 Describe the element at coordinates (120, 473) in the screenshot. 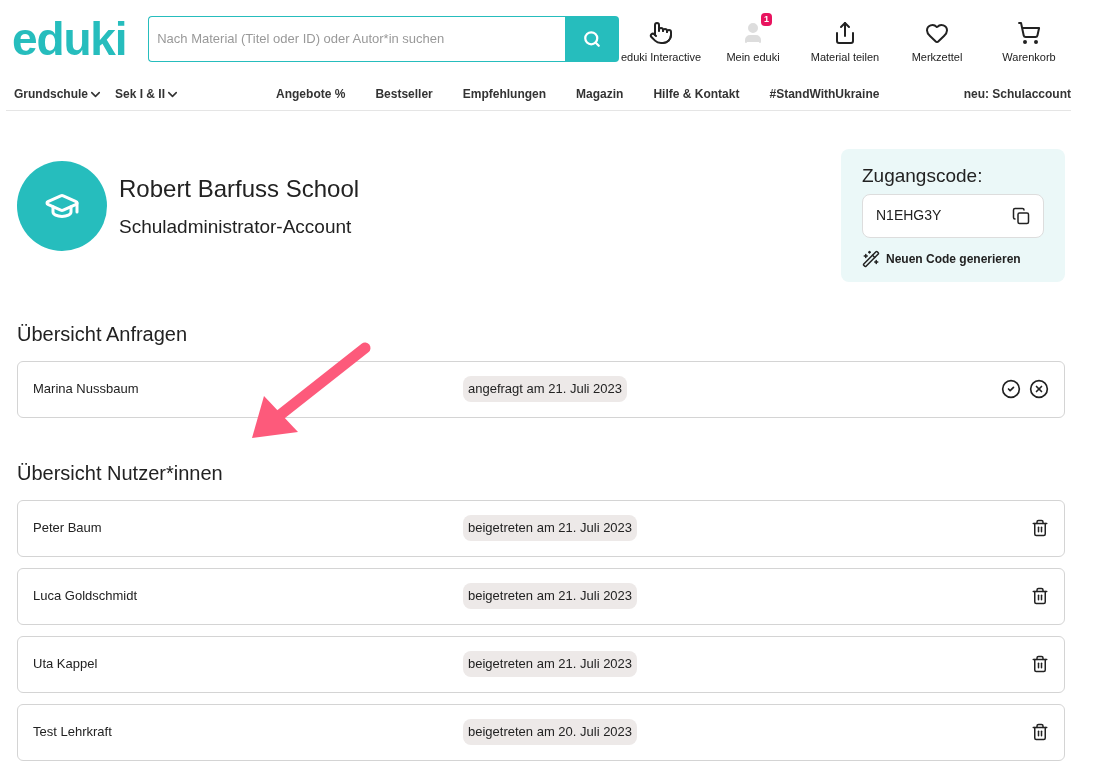

I see `section-title: Übersicht Nutzer*innen` at that location.